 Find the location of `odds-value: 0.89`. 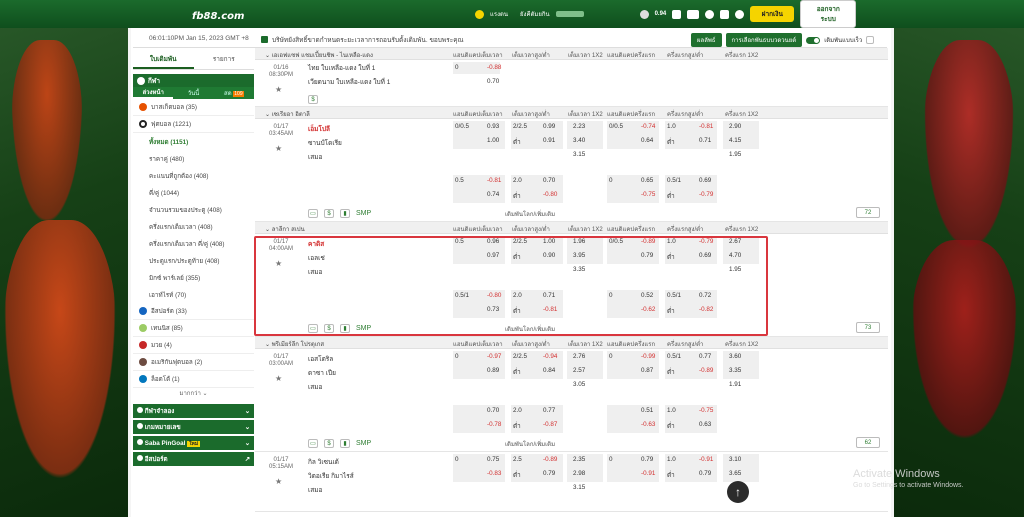

odds-value: 0.89 is located at coordinates (493, 370).